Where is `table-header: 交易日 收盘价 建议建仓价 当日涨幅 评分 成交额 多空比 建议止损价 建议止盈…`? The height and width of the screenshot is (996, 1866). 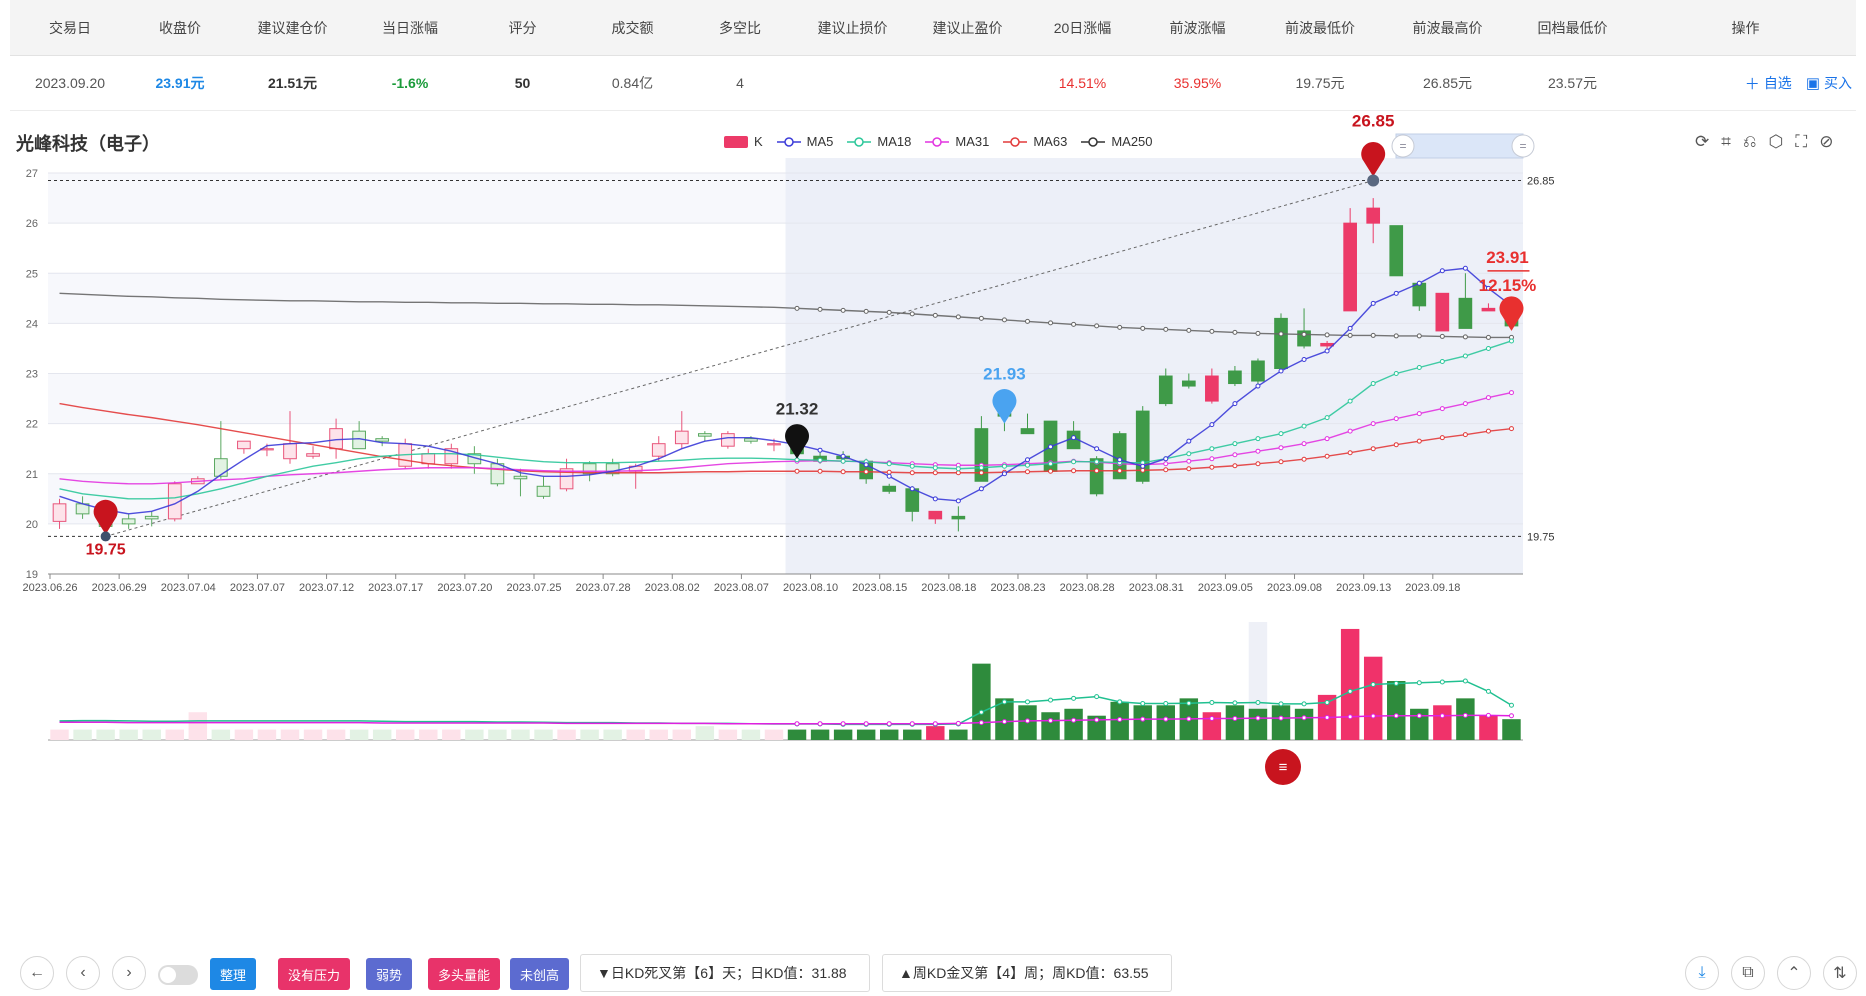
table-header: 交易日 收盘价 建议建仓价 当日涨幅 评分 成交额 多空比 建议止损价 建议止盈… is located at coordinates (933, 28).